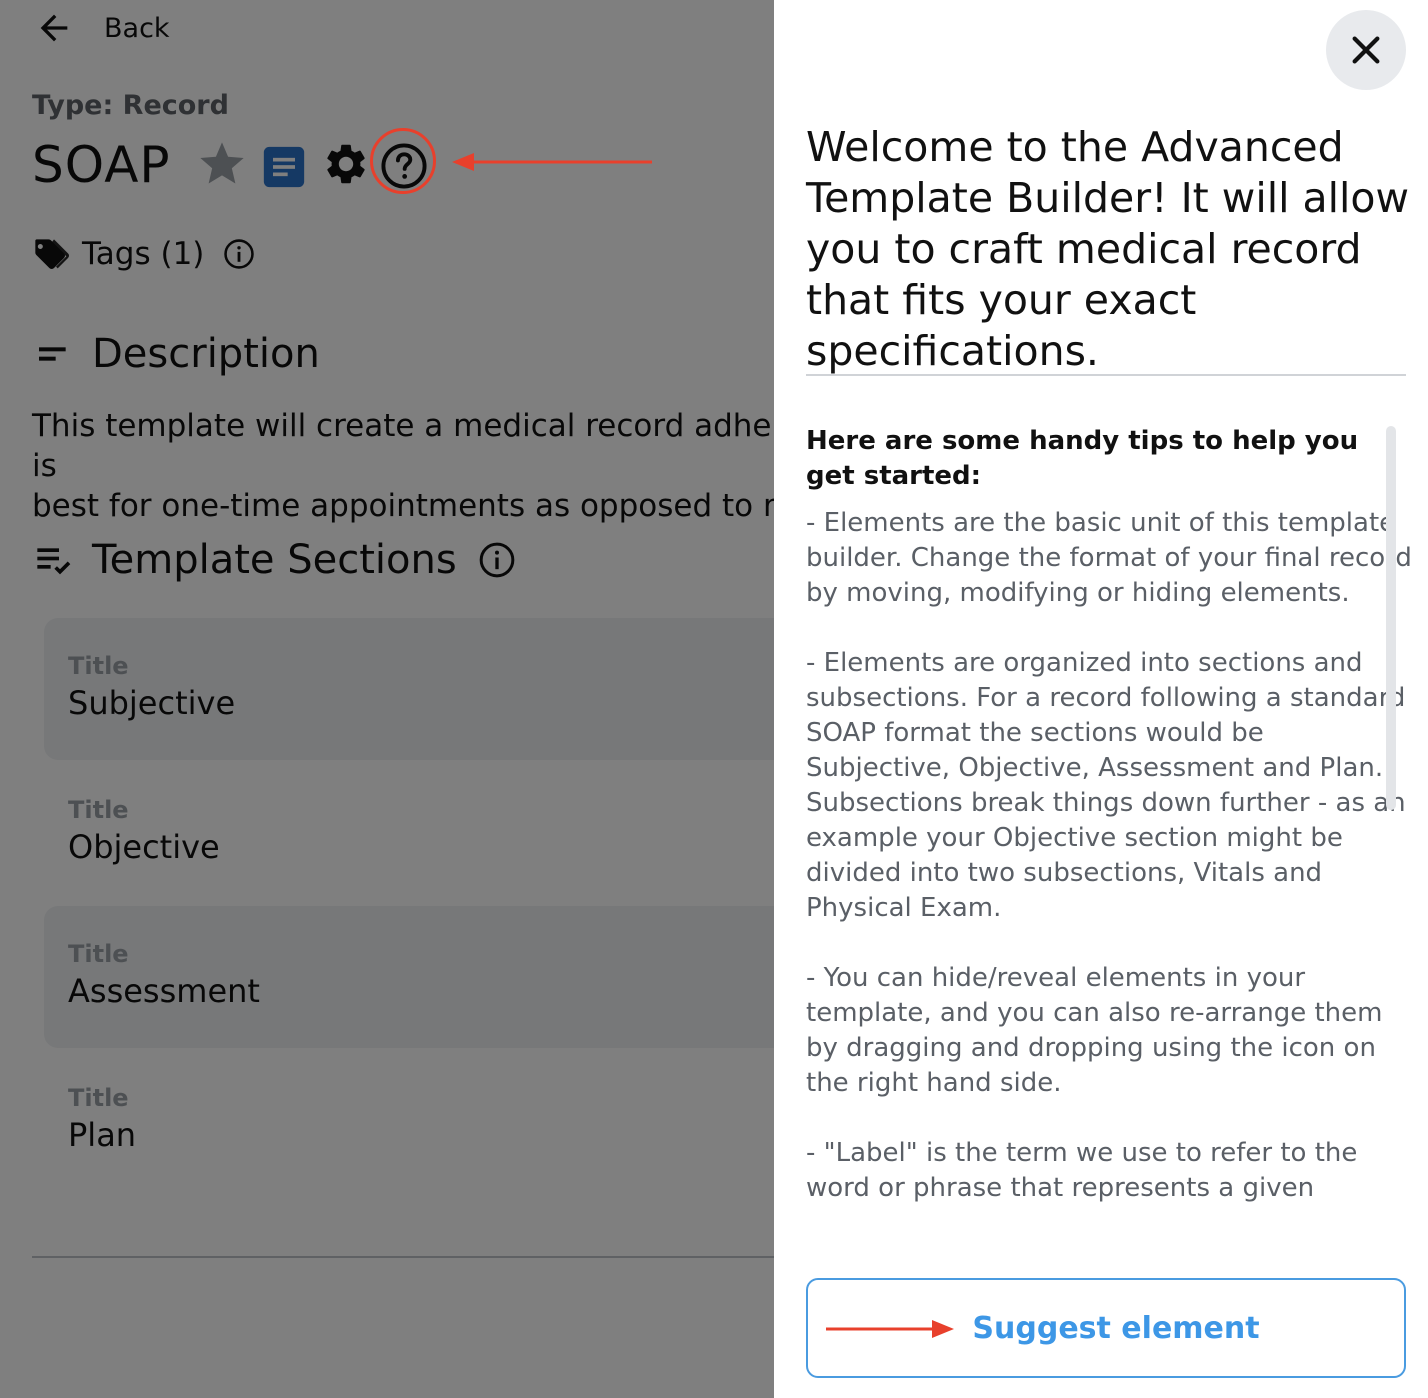  I want to click on tag-icon, so click(52, 254).